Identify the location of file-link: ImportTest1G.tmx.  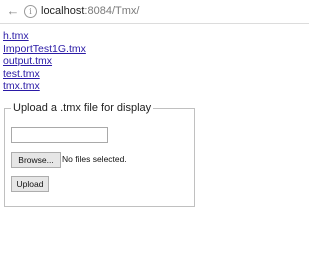
(44, 49).